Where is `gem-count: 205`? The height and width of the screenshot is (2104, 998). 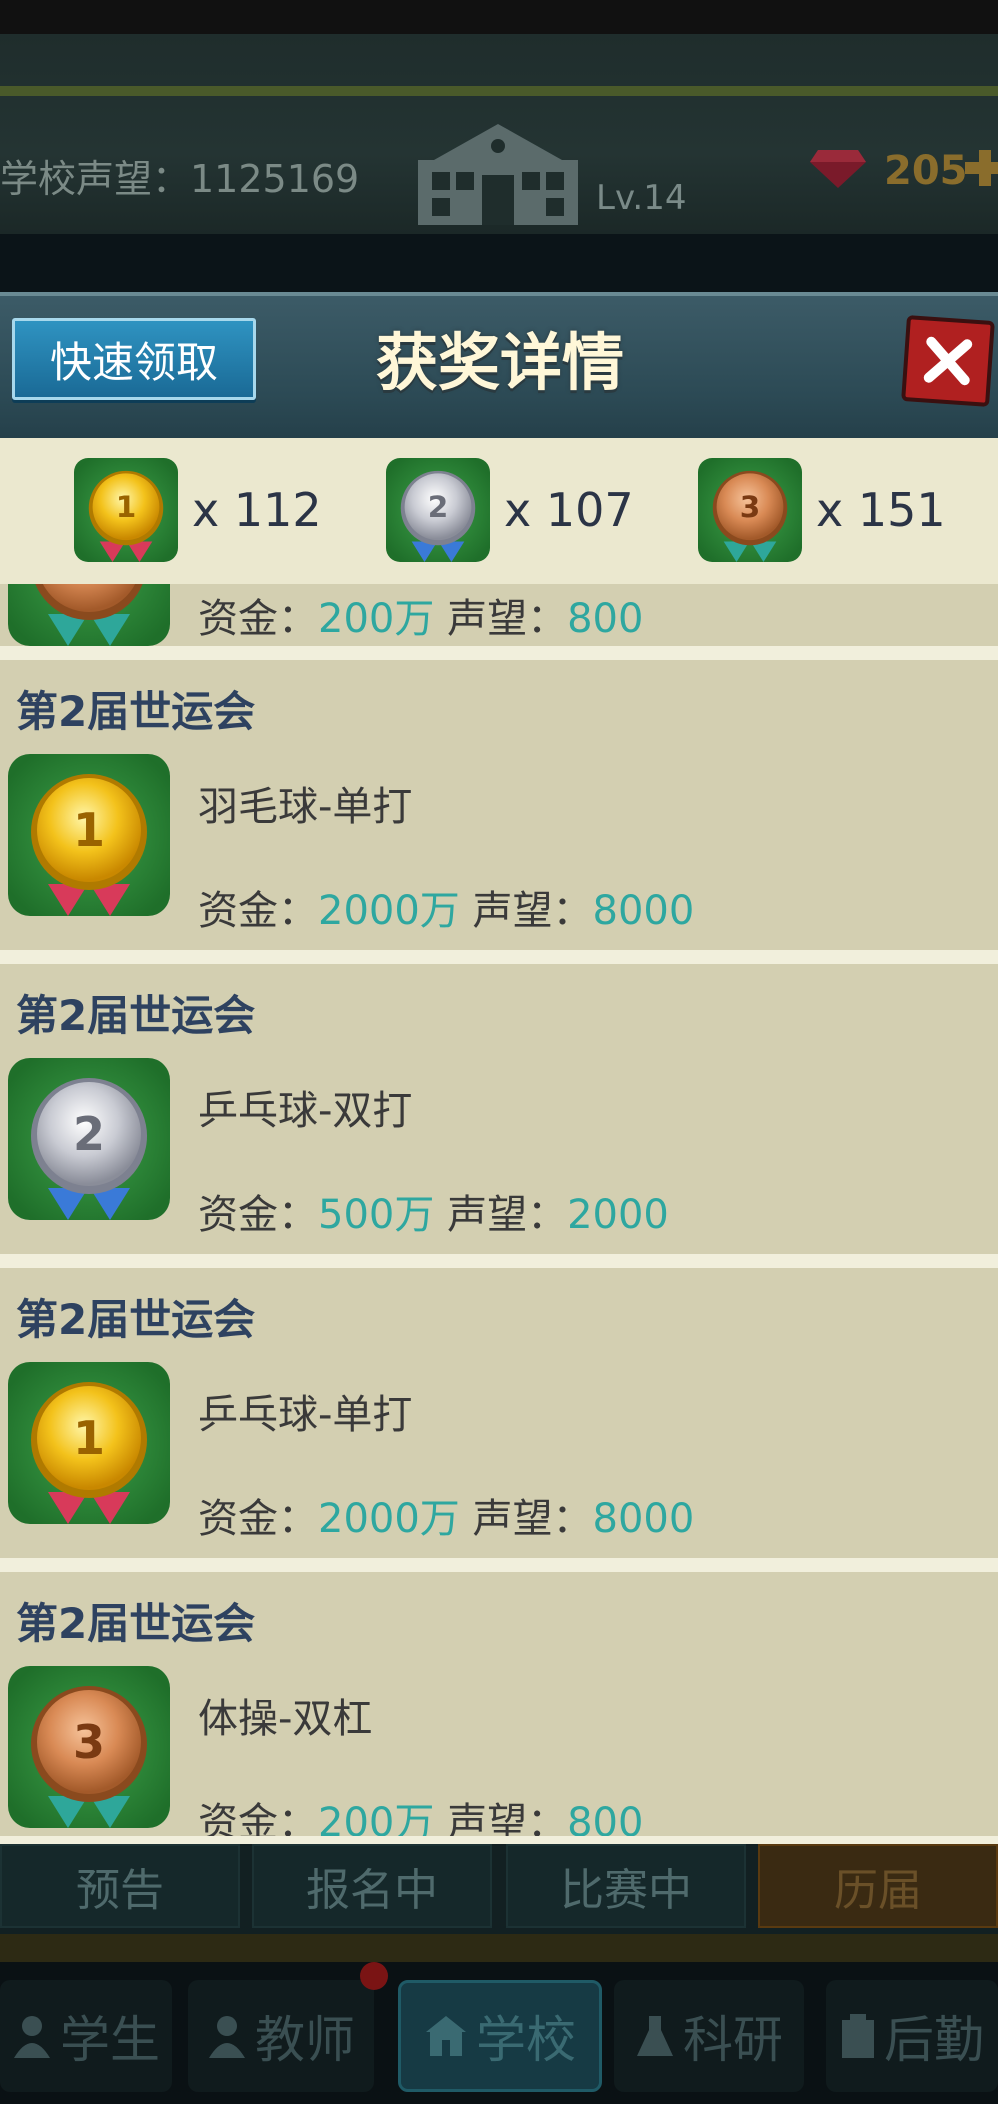
gem-count: 205 is located at coordinates (926, 171).